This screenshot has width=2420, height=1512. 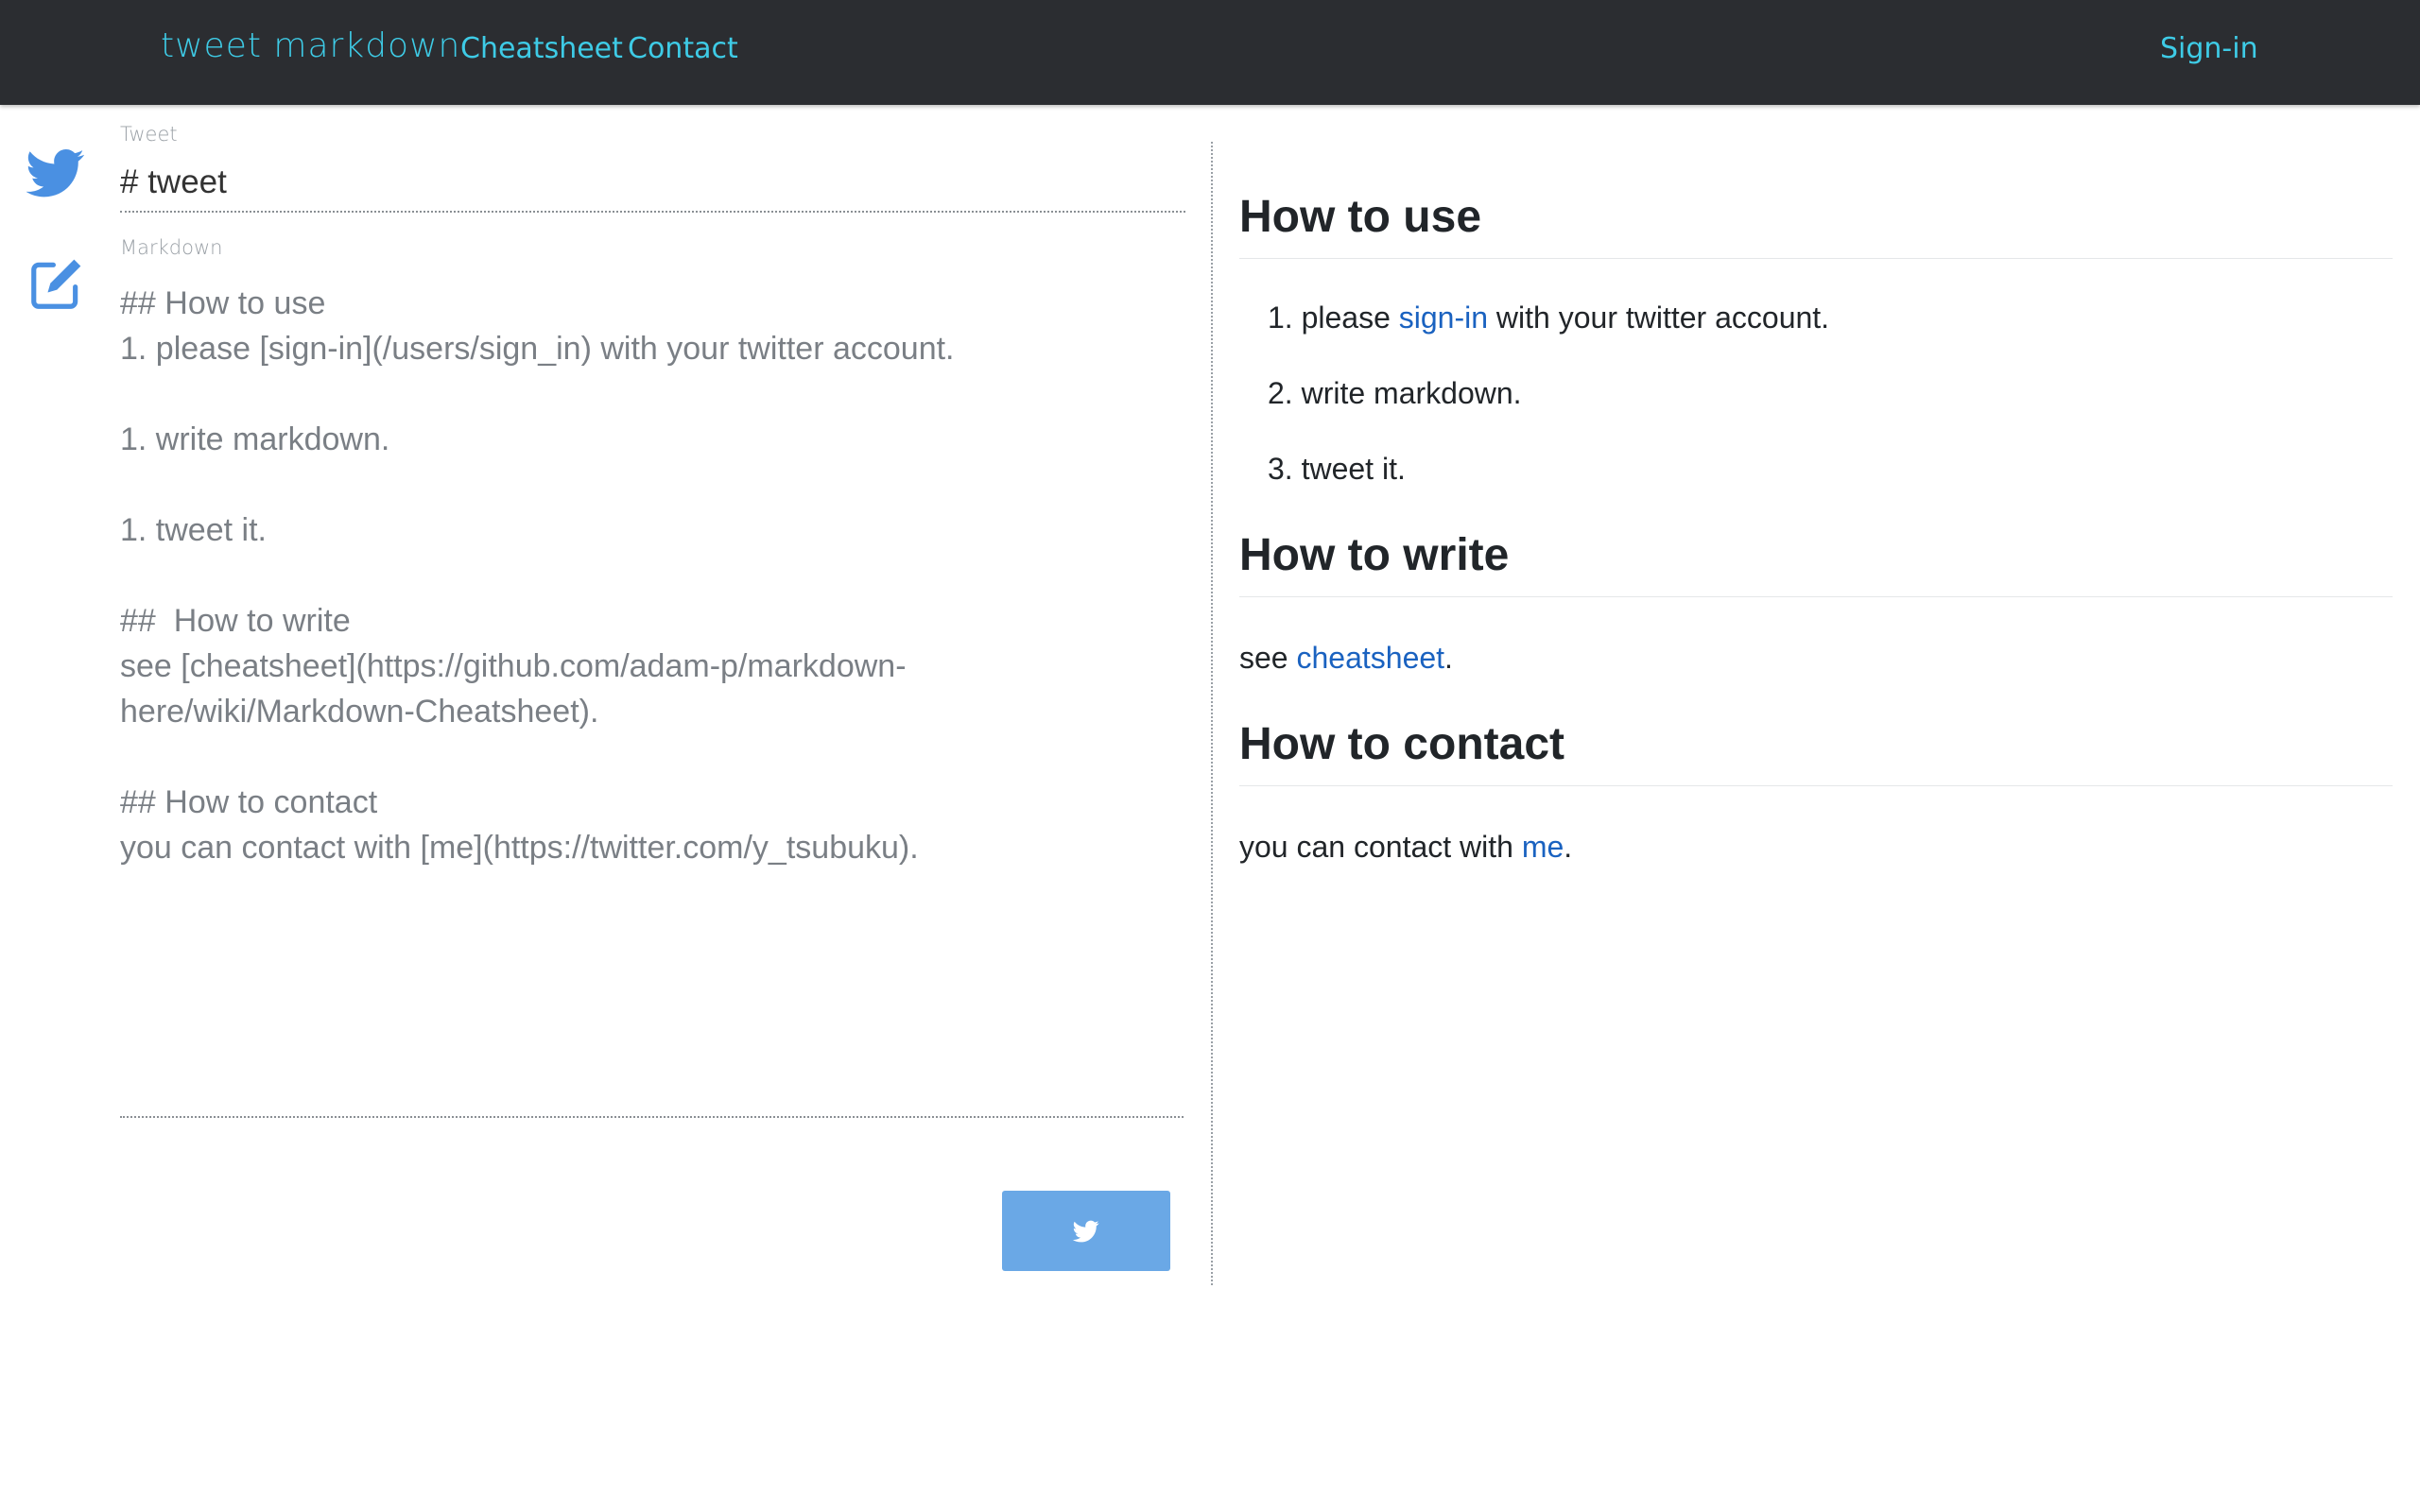 What do you see at coordinates (2209, 48) in the screenshot?
I see `nav-link-sign-in: Sign-in` at bounding box center [2209, 48].